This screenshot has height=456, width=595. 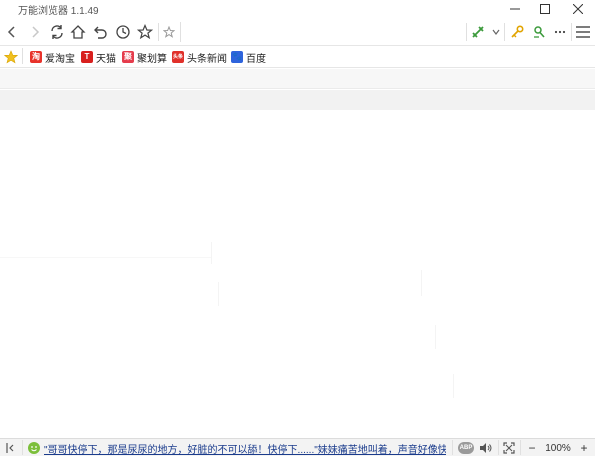 I want to click on back-arrow-icon, so click(x=11, y=32).